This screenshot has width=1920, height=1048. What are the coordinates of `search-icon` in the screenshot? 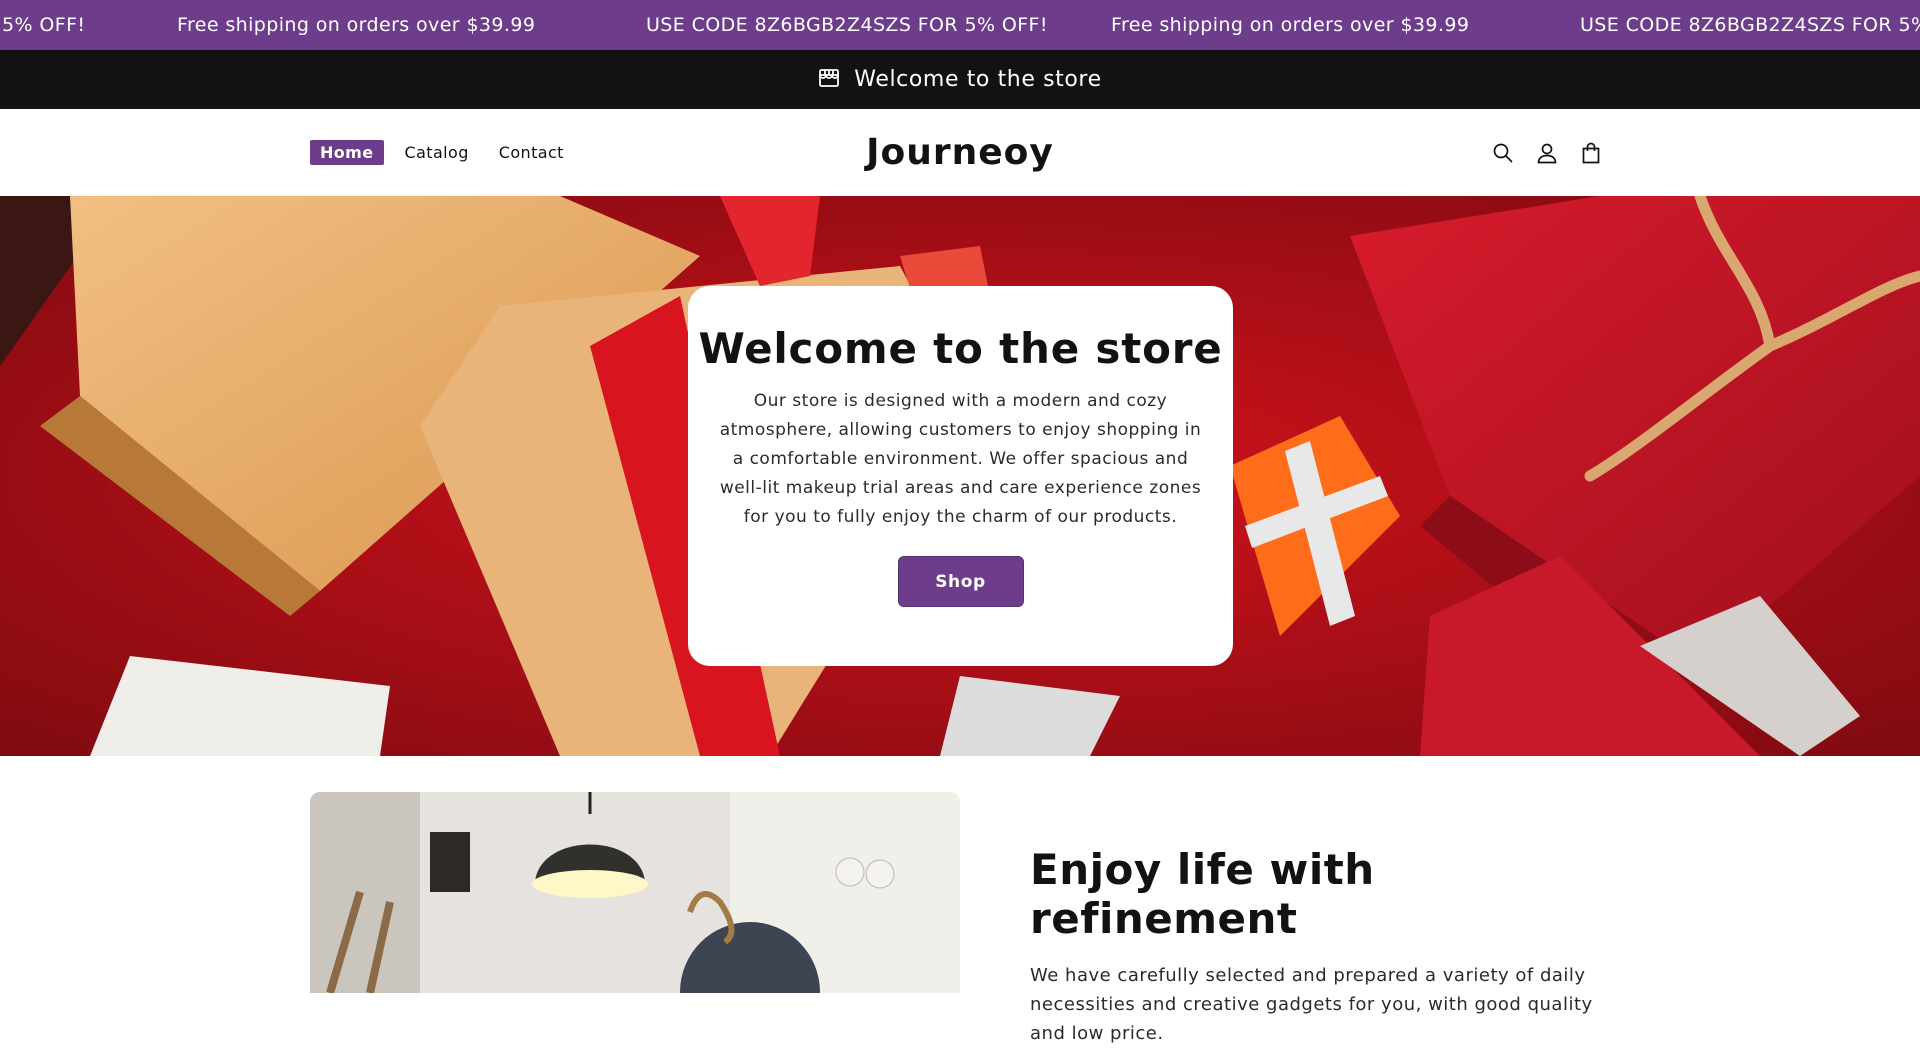 It's located at (1503, 153).